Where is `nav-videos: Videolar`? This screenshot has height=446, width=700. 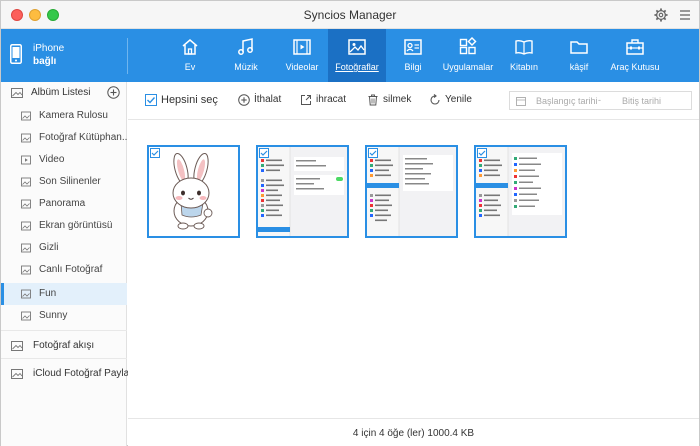
nav-videos: Videolar is located at coordinates (302, 55).